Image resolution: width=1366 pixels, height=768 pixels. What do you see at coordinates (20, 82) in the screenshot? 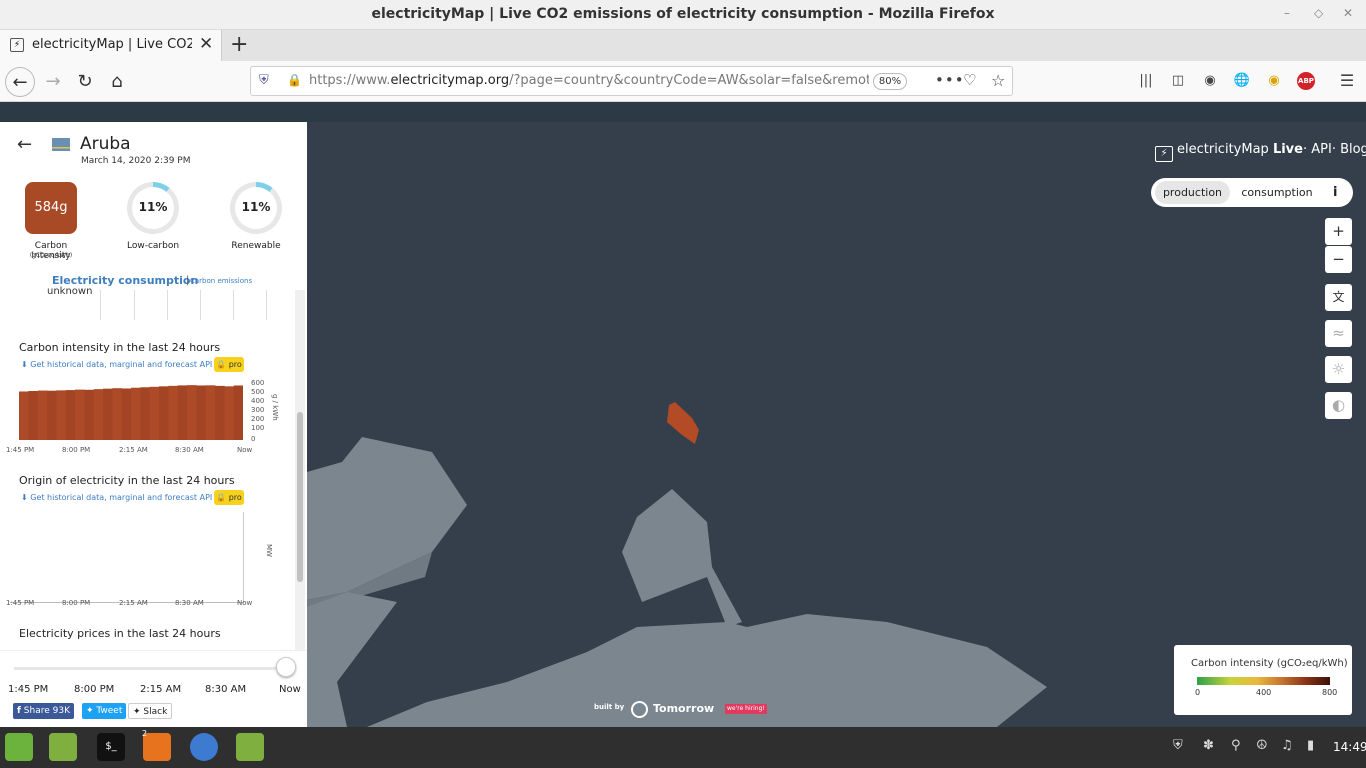
I see `back-button: ←` at bounding box center [20, 82].